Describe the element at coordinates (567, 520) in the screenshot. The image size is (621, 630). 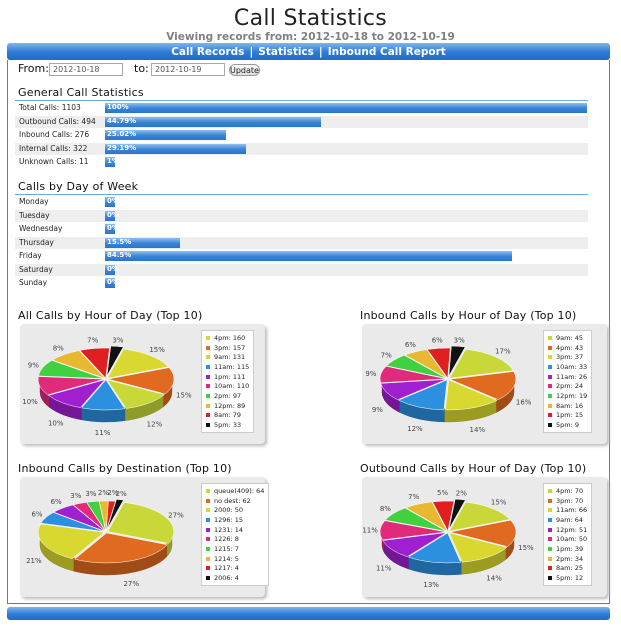
I see `legend-item: 9am: 64` at that location.